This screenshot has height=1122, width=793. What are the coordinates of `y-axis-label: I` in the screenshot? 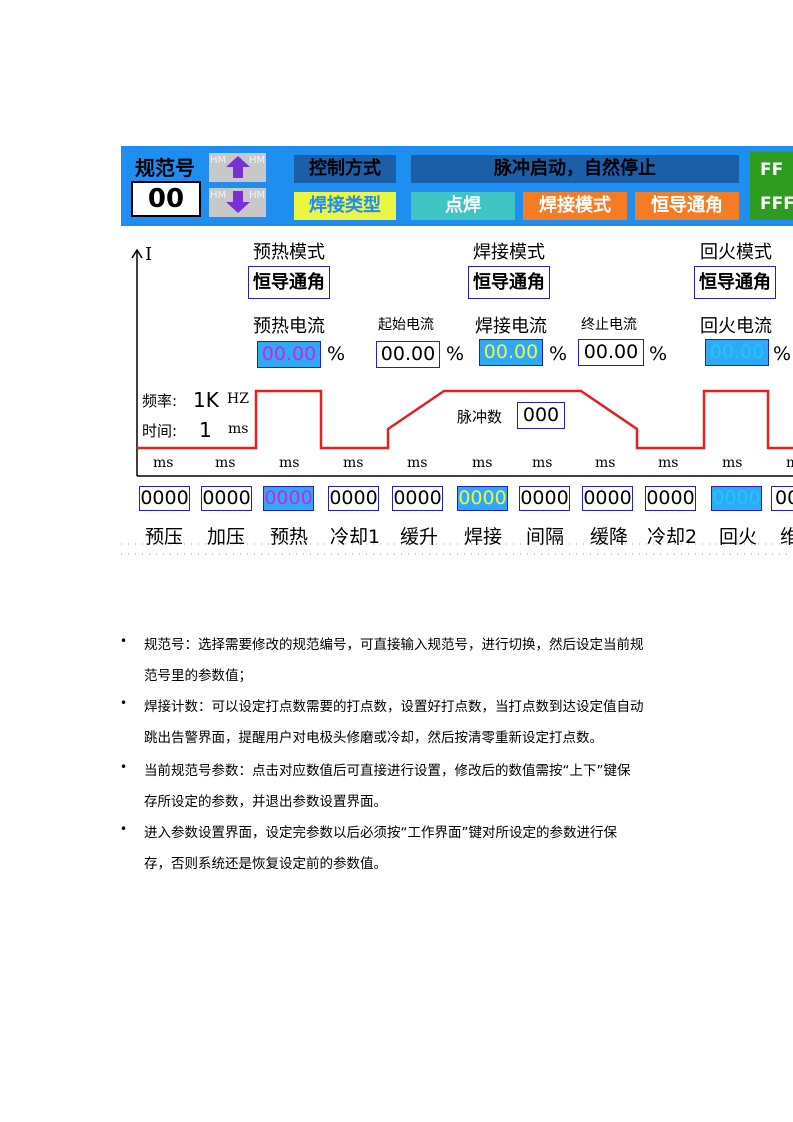 It's located at (149, 254).